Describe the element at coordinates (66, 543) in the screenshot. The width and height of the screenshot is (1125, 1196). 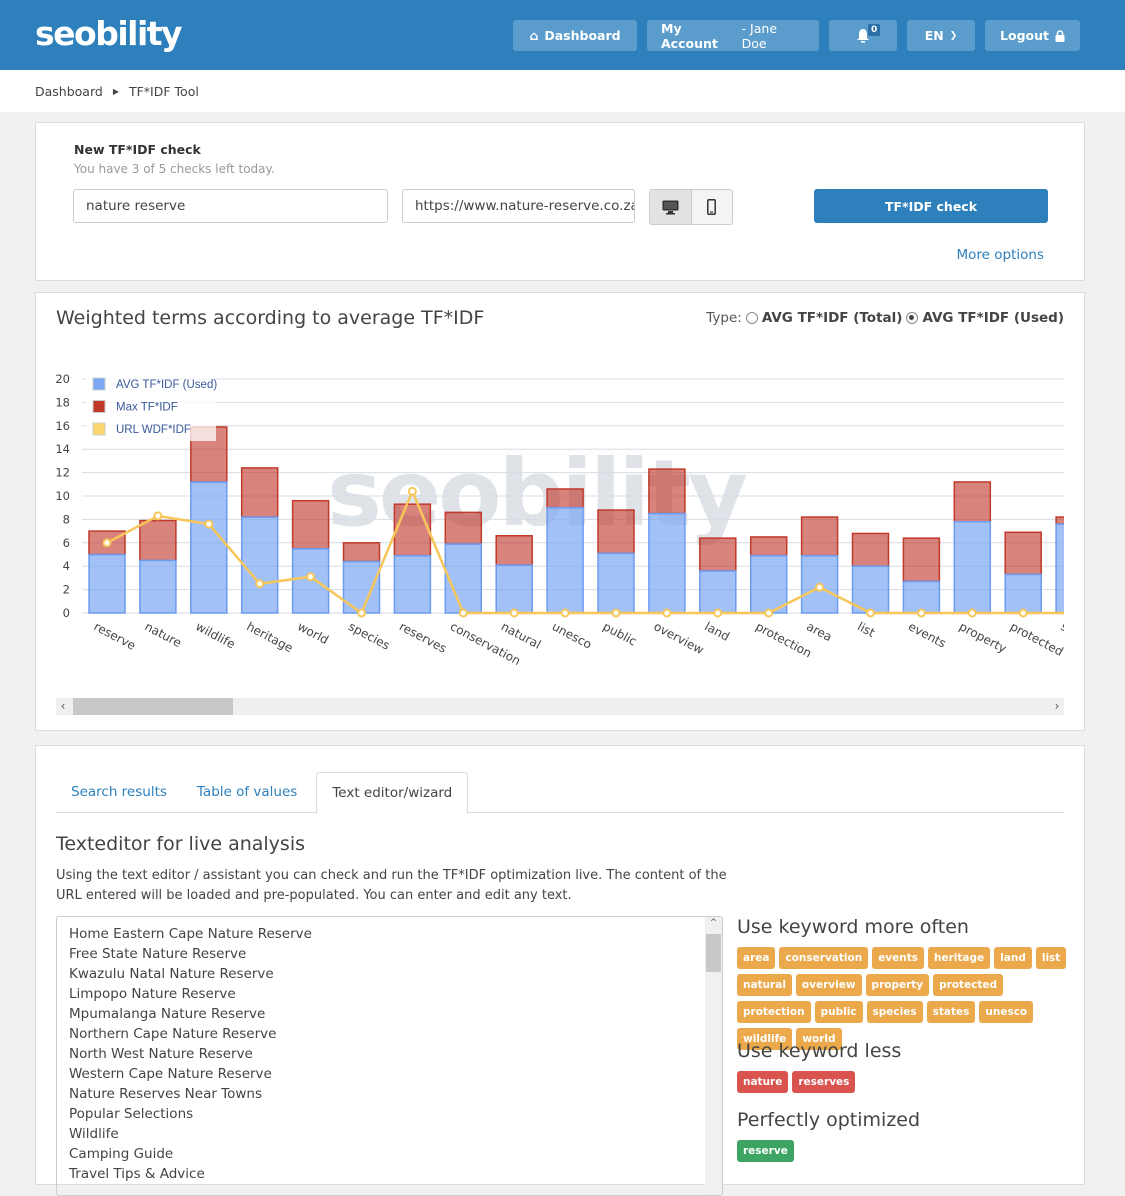
I see `y-tick-label: 6` at that location.